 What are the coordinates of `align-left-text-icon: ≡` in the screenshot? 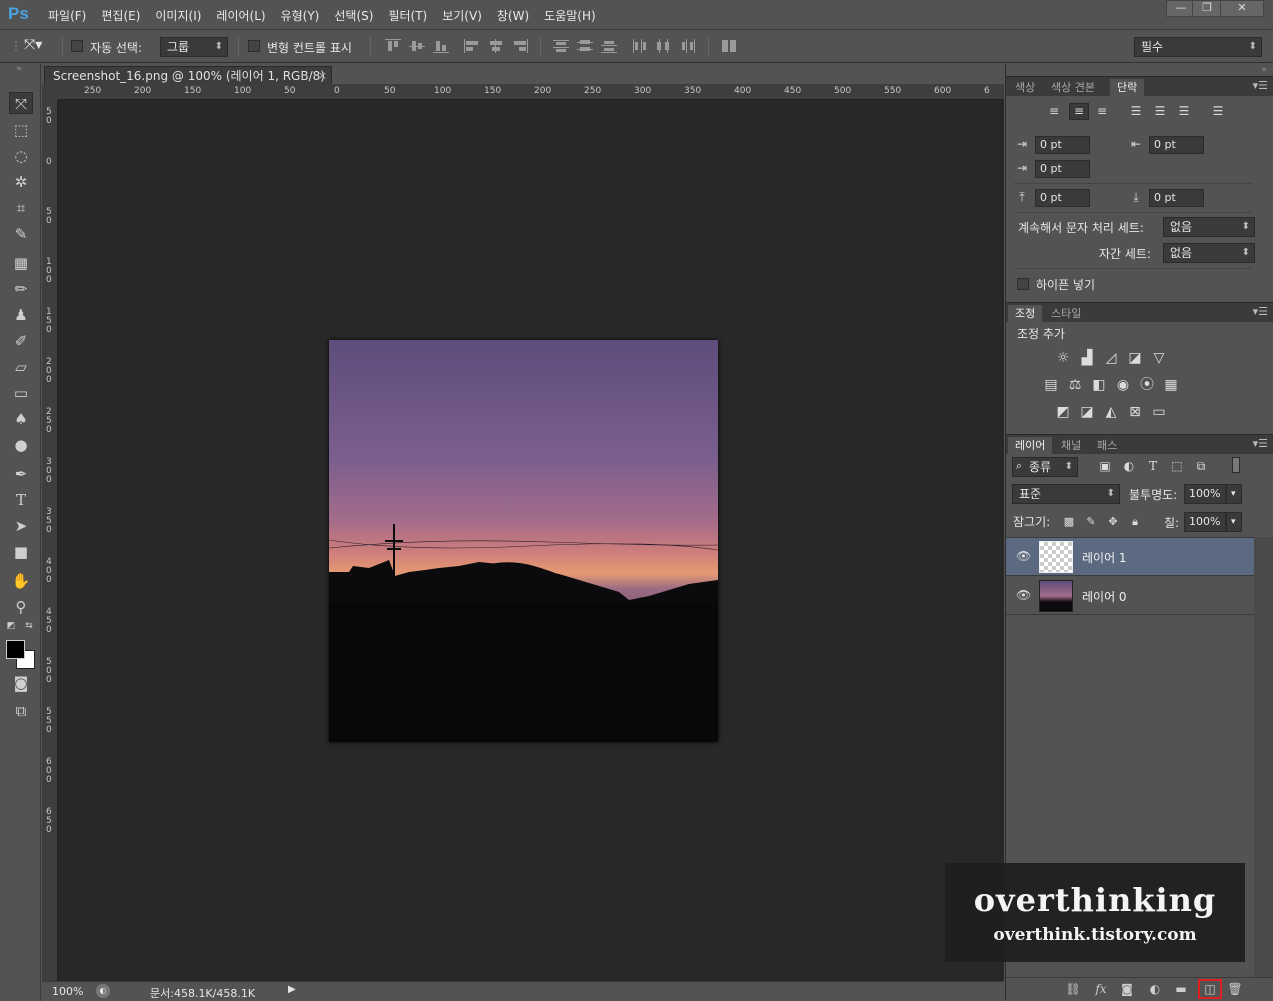 It's located at (1054, 111).